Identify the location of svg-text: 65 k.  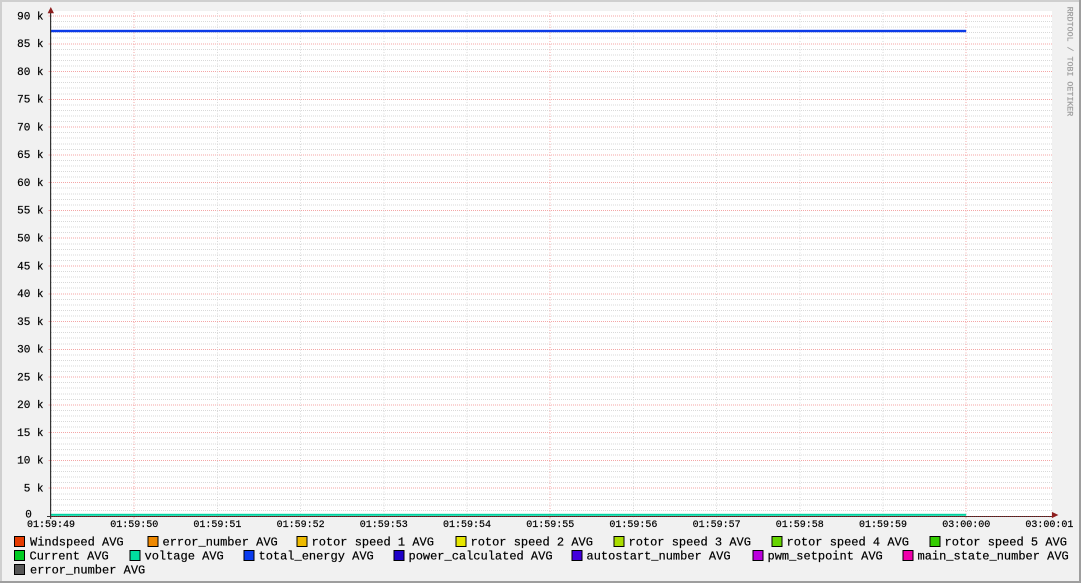
(30, 156).